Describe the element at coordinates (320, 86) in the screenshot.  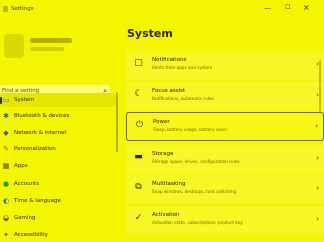
I see `main-scrollbar` at that location.